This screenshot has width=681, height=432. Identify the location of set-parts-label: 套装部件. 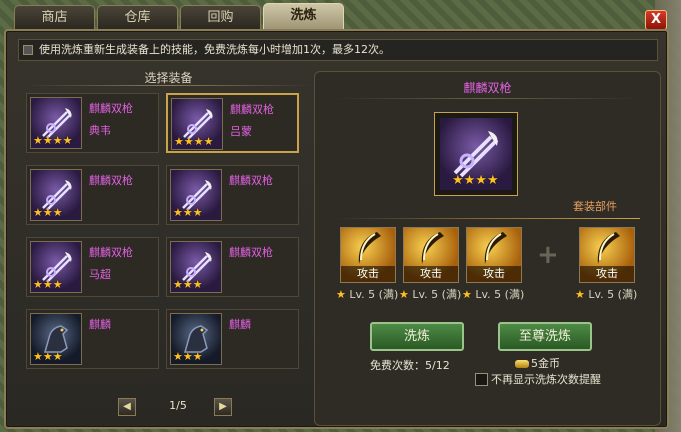
(595, 206).